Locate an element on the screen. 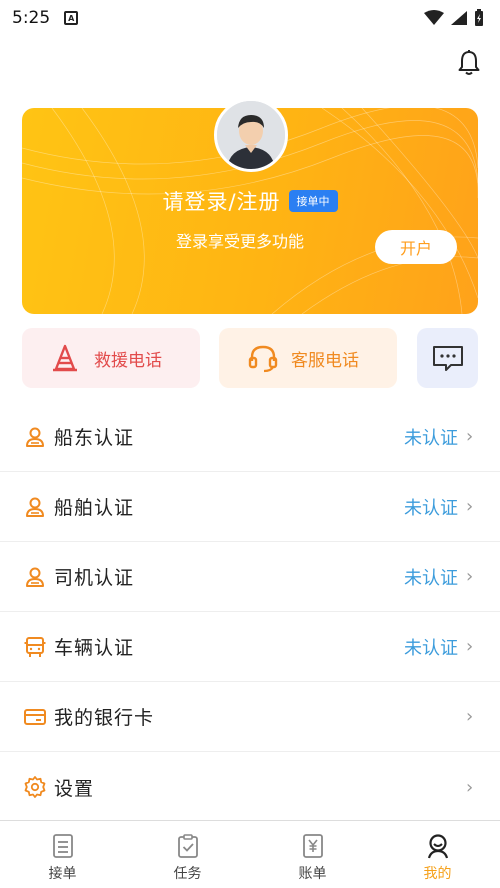 Image resolution: width=500 pixels, height=888 pixels. avatar-person-icon is located at coordinates (251, 135).